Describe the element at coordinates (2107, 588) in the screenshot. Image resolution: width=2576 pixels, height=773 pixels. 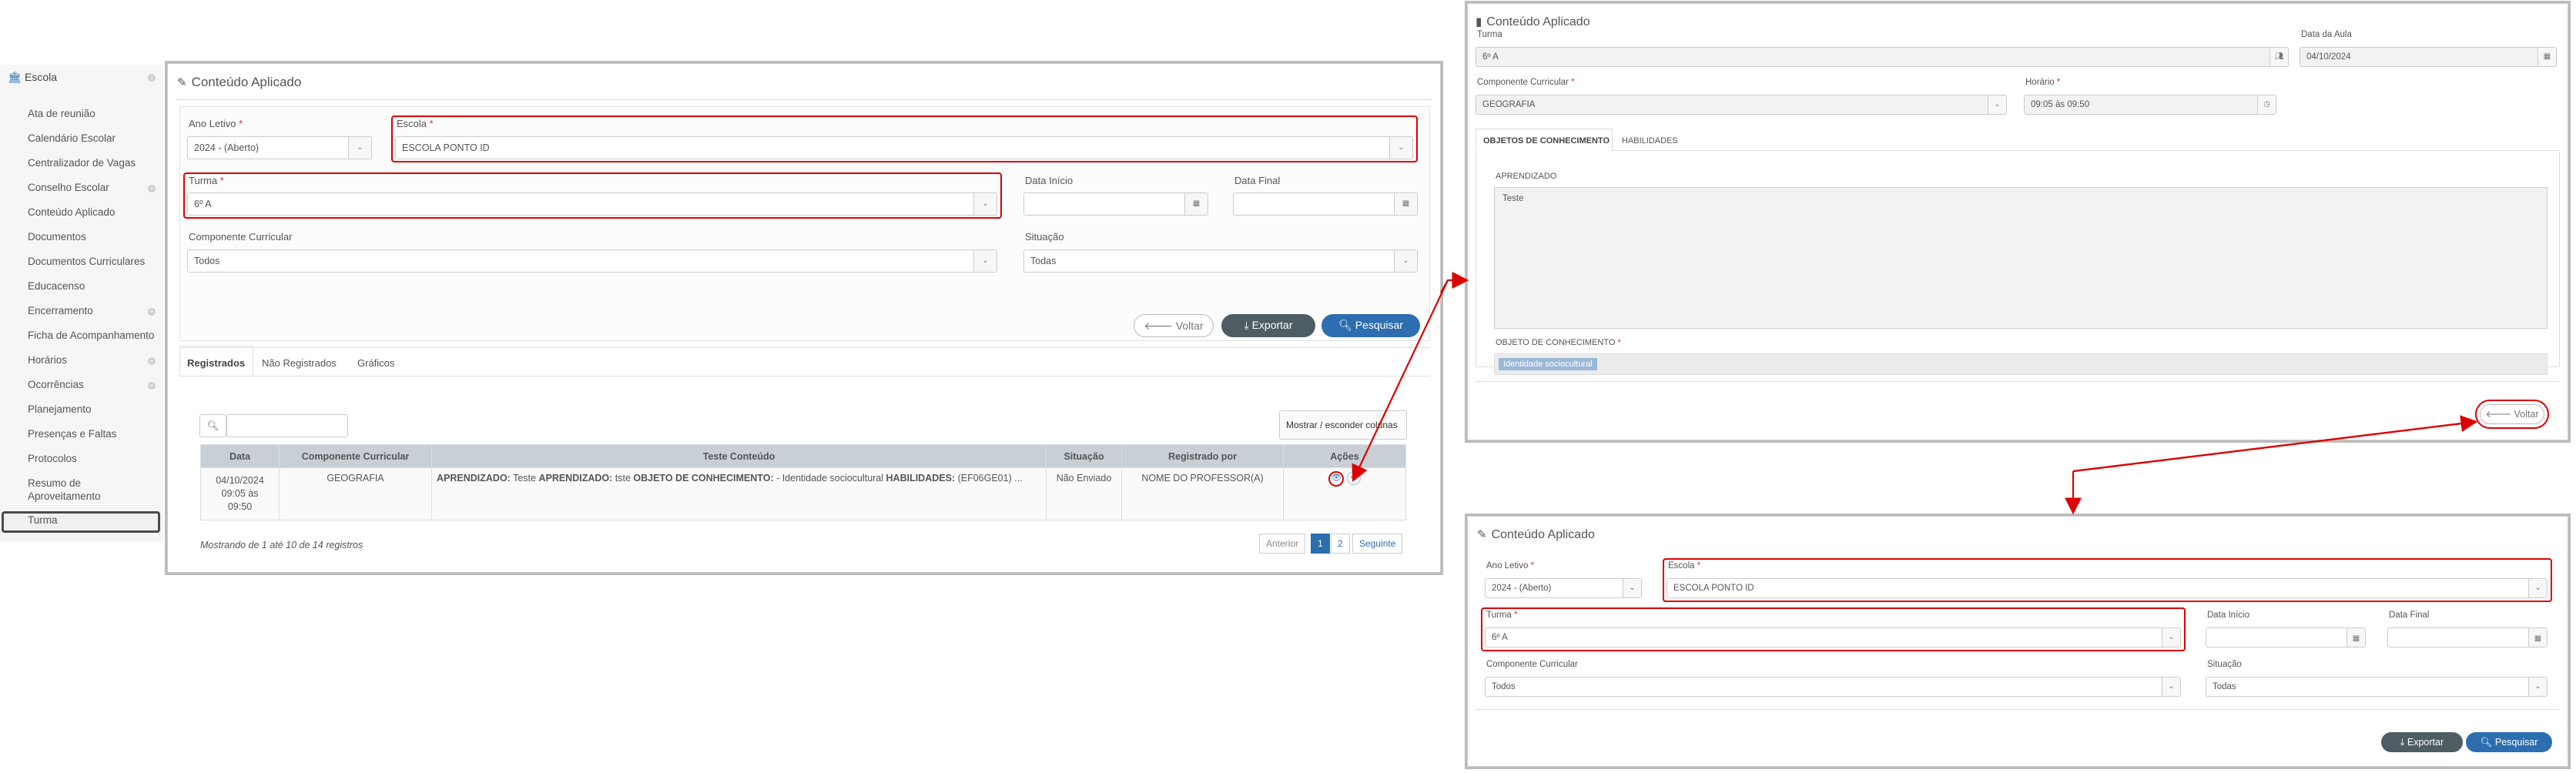
I see `result-escola-select: ESCOLA PONTO ID ⌄` at that location.